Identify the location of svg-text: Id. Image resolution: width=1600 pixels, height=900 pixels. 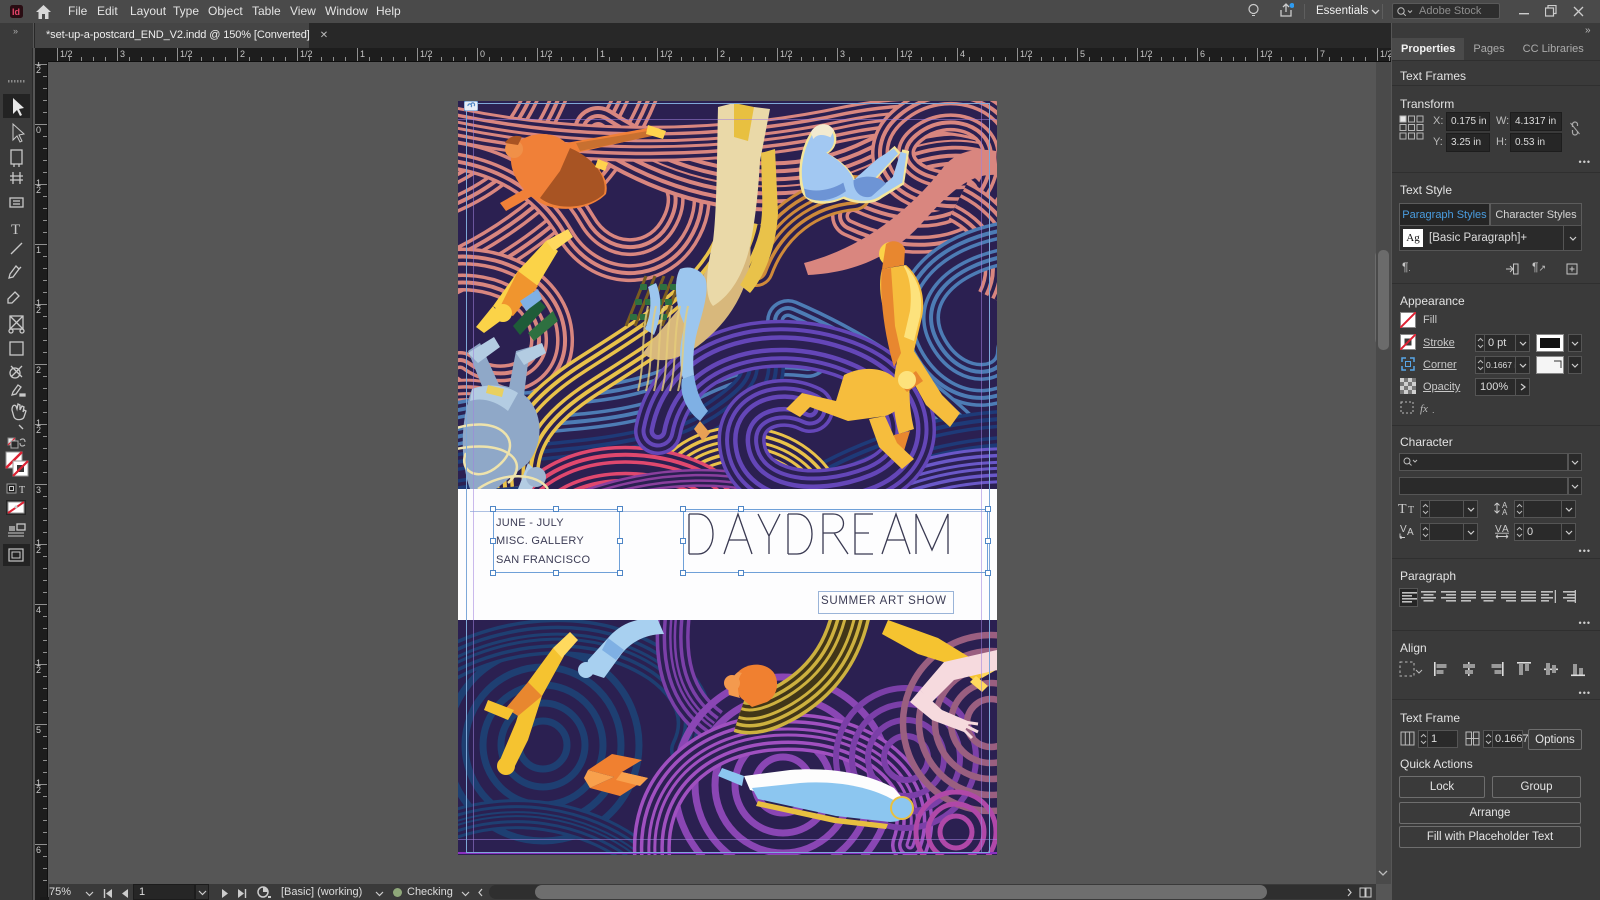
(16, 12).